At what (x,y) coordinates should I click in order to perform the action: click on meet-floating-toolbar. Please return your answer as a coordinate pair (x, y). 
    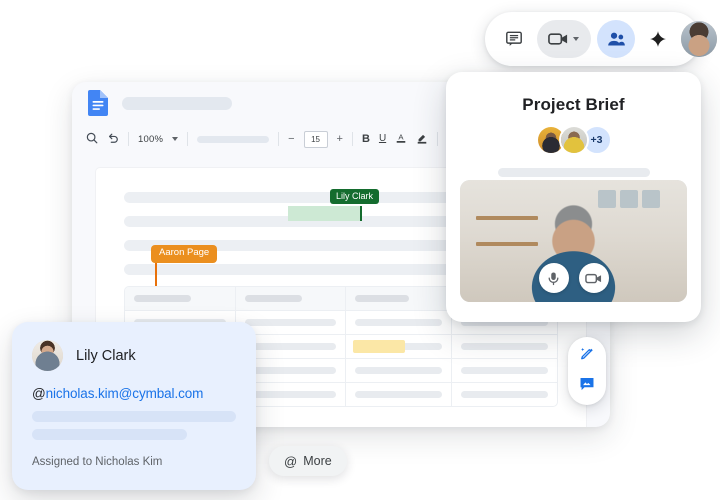
    Looking at the image, I should click on (601, 39).